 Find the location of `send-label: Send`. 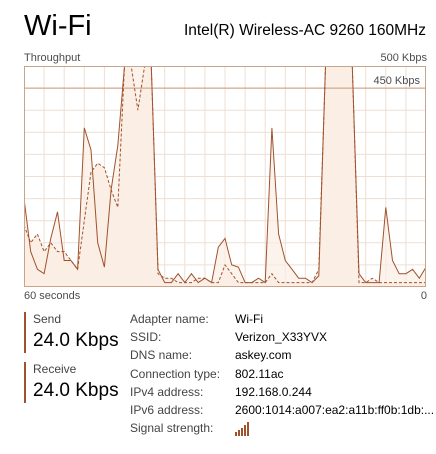

send-label: Send is located at coordinates (47, 319).